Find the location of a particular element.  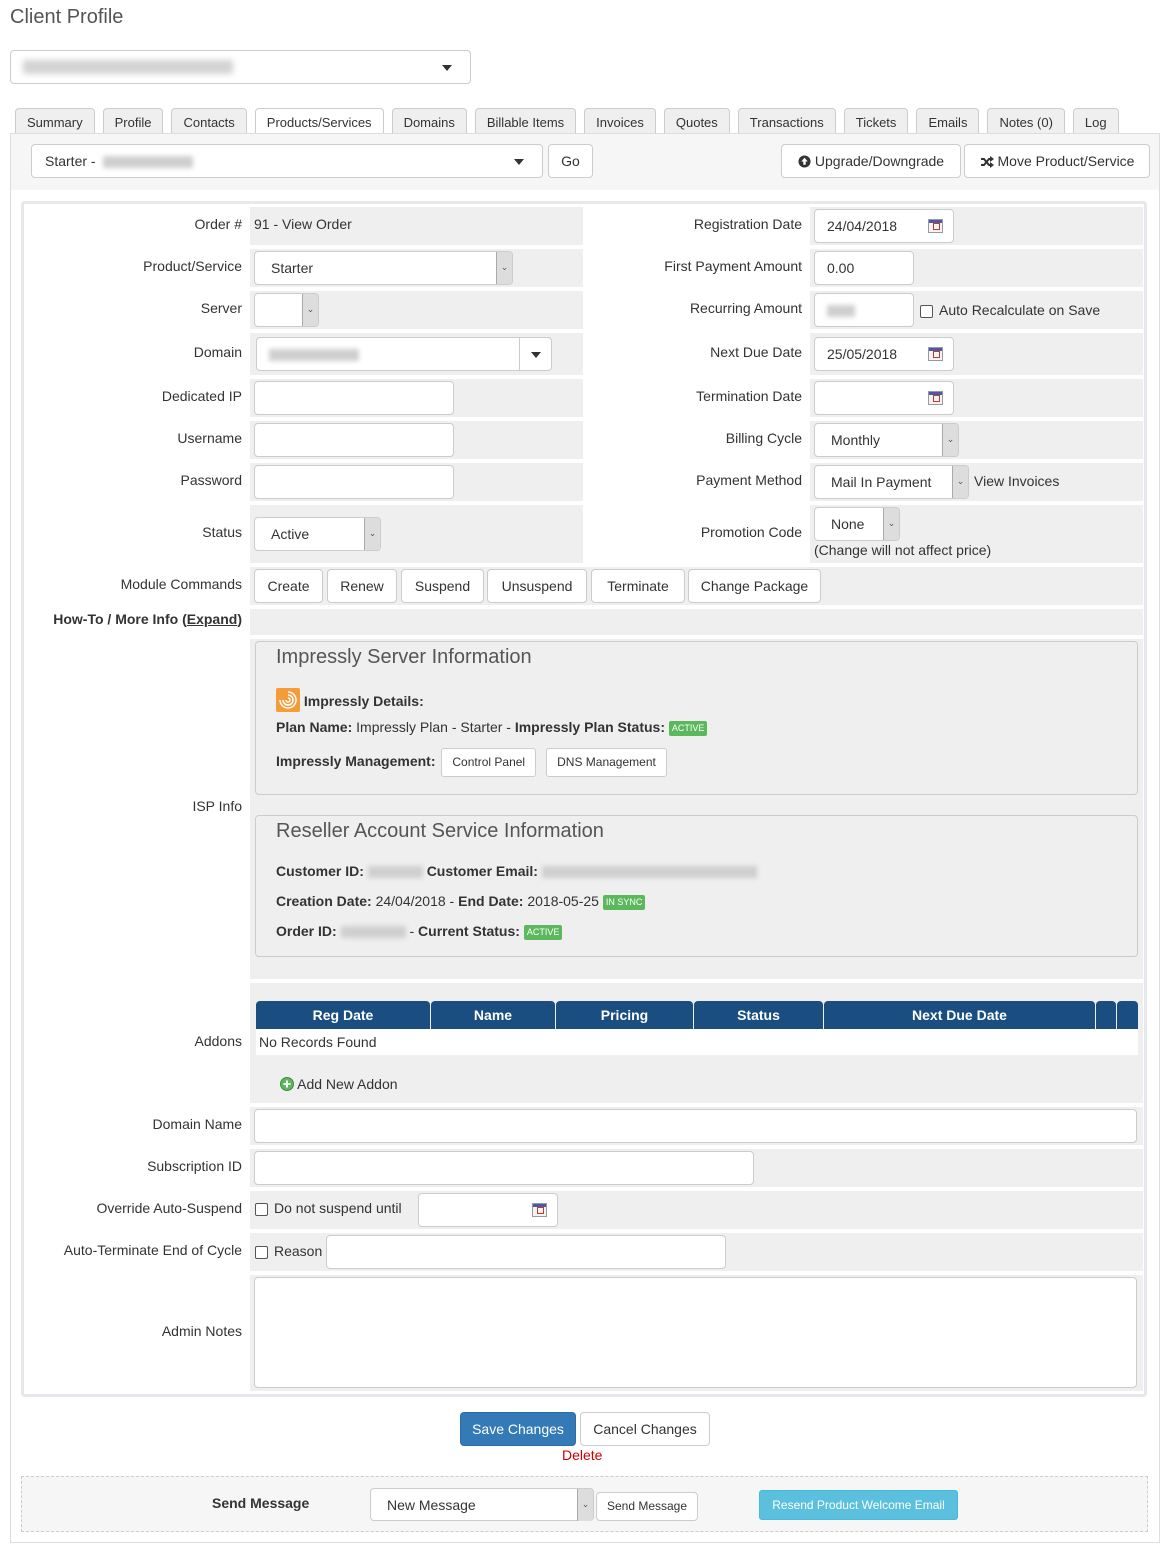

domain-select is located at coordinates (404, 354).